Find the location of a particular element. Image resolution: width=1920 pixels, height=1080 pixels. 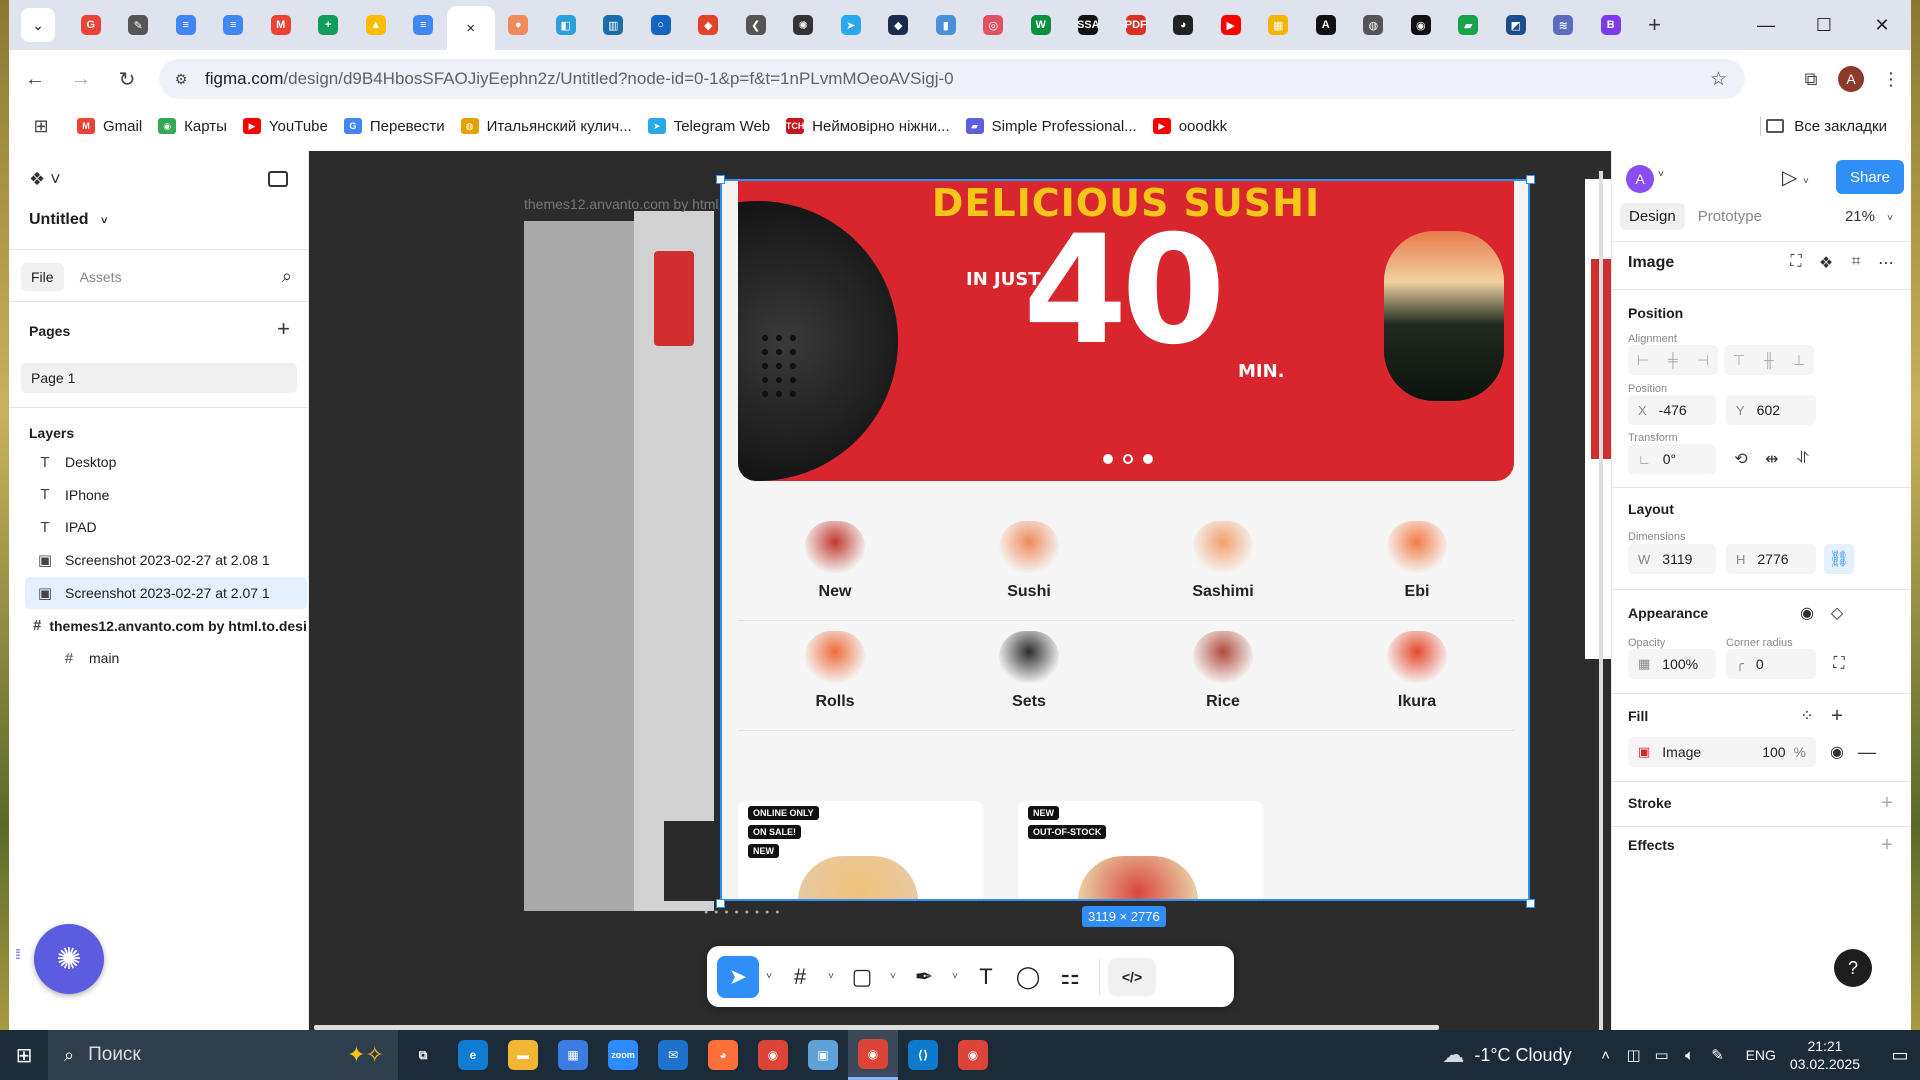

styles-grid-icon: ⁘ is located at coordinates (1807, 716).